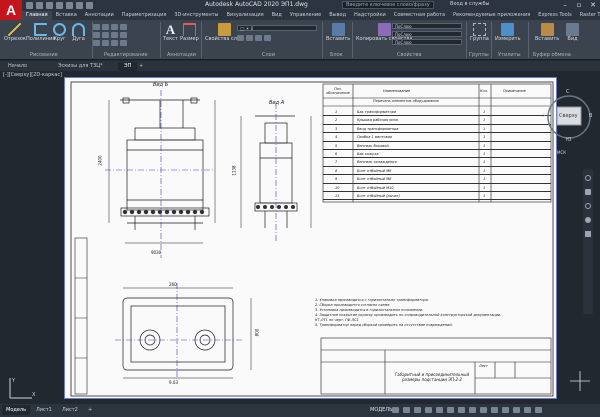 The width and height of the screenshot is (600, 417). What do you see at coordinates (181, 55) in the screenshot?
I see `group-annotation-label: Аннотации` at bounding box center [181, 55].